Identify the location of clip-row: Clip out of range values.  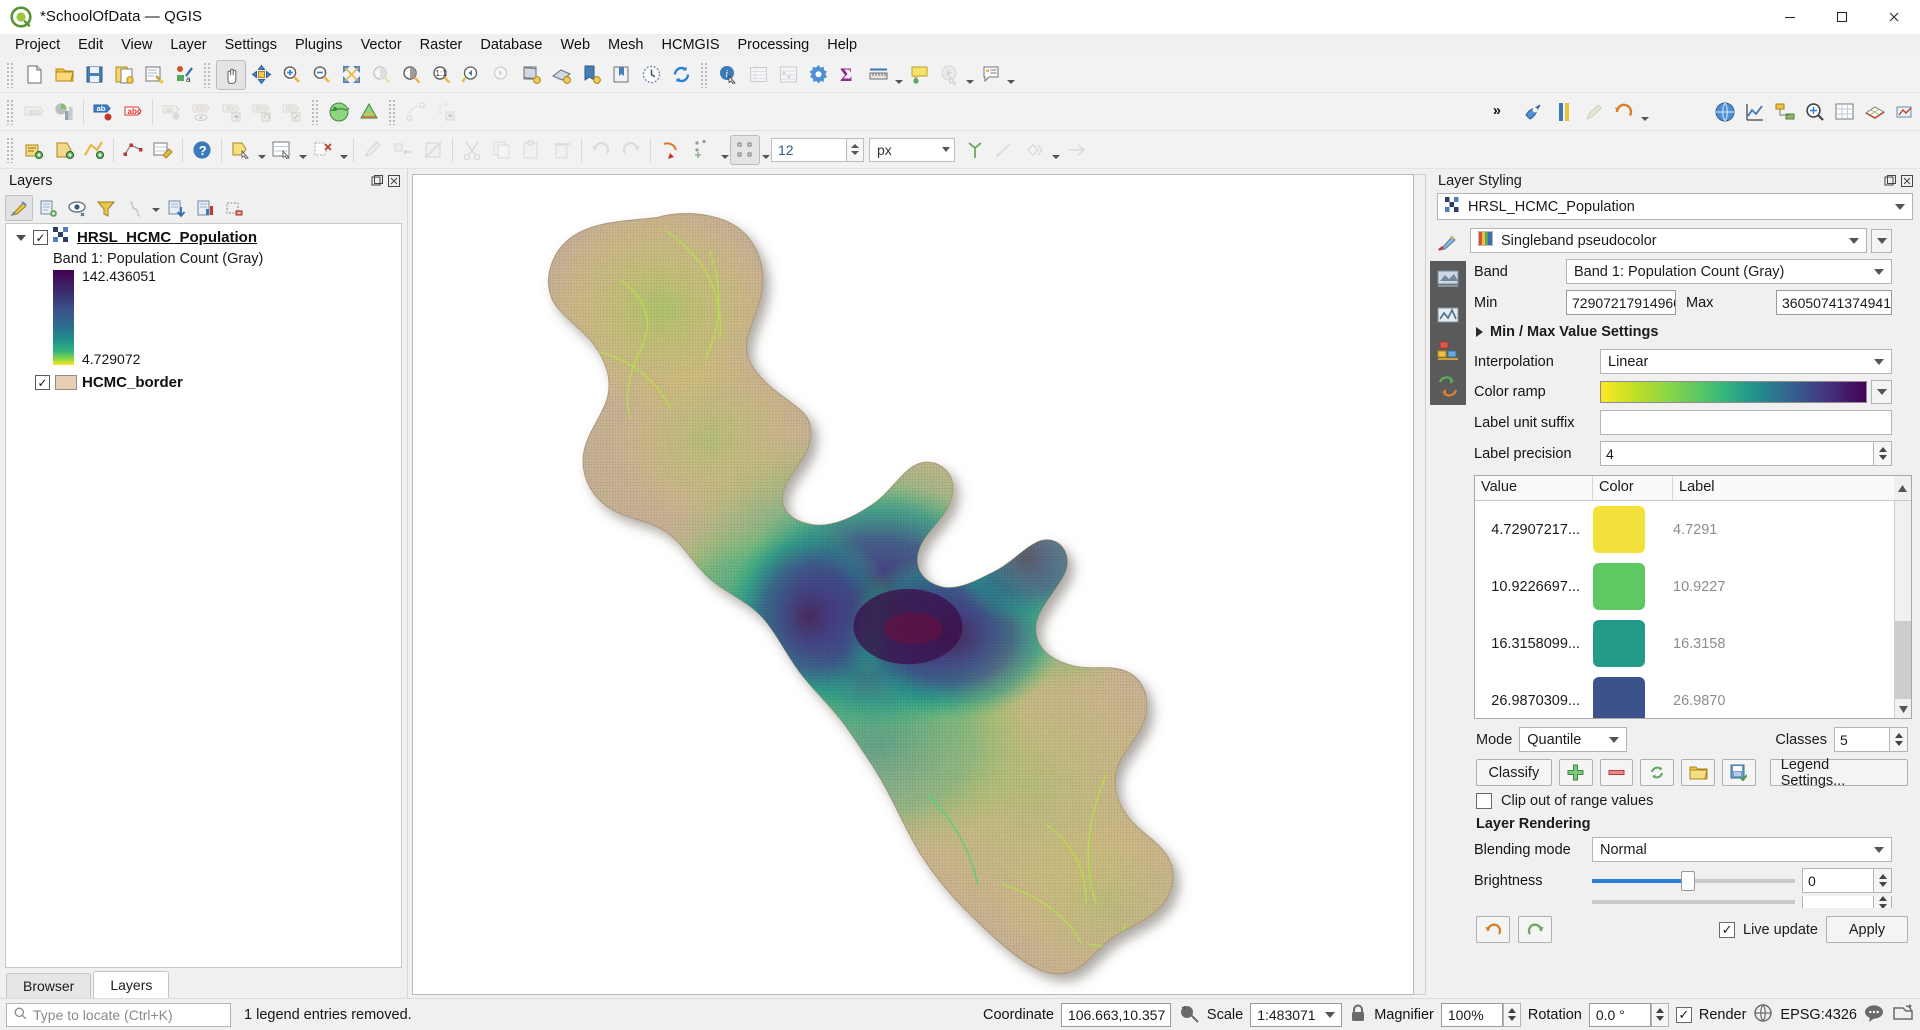
(1693, 797).